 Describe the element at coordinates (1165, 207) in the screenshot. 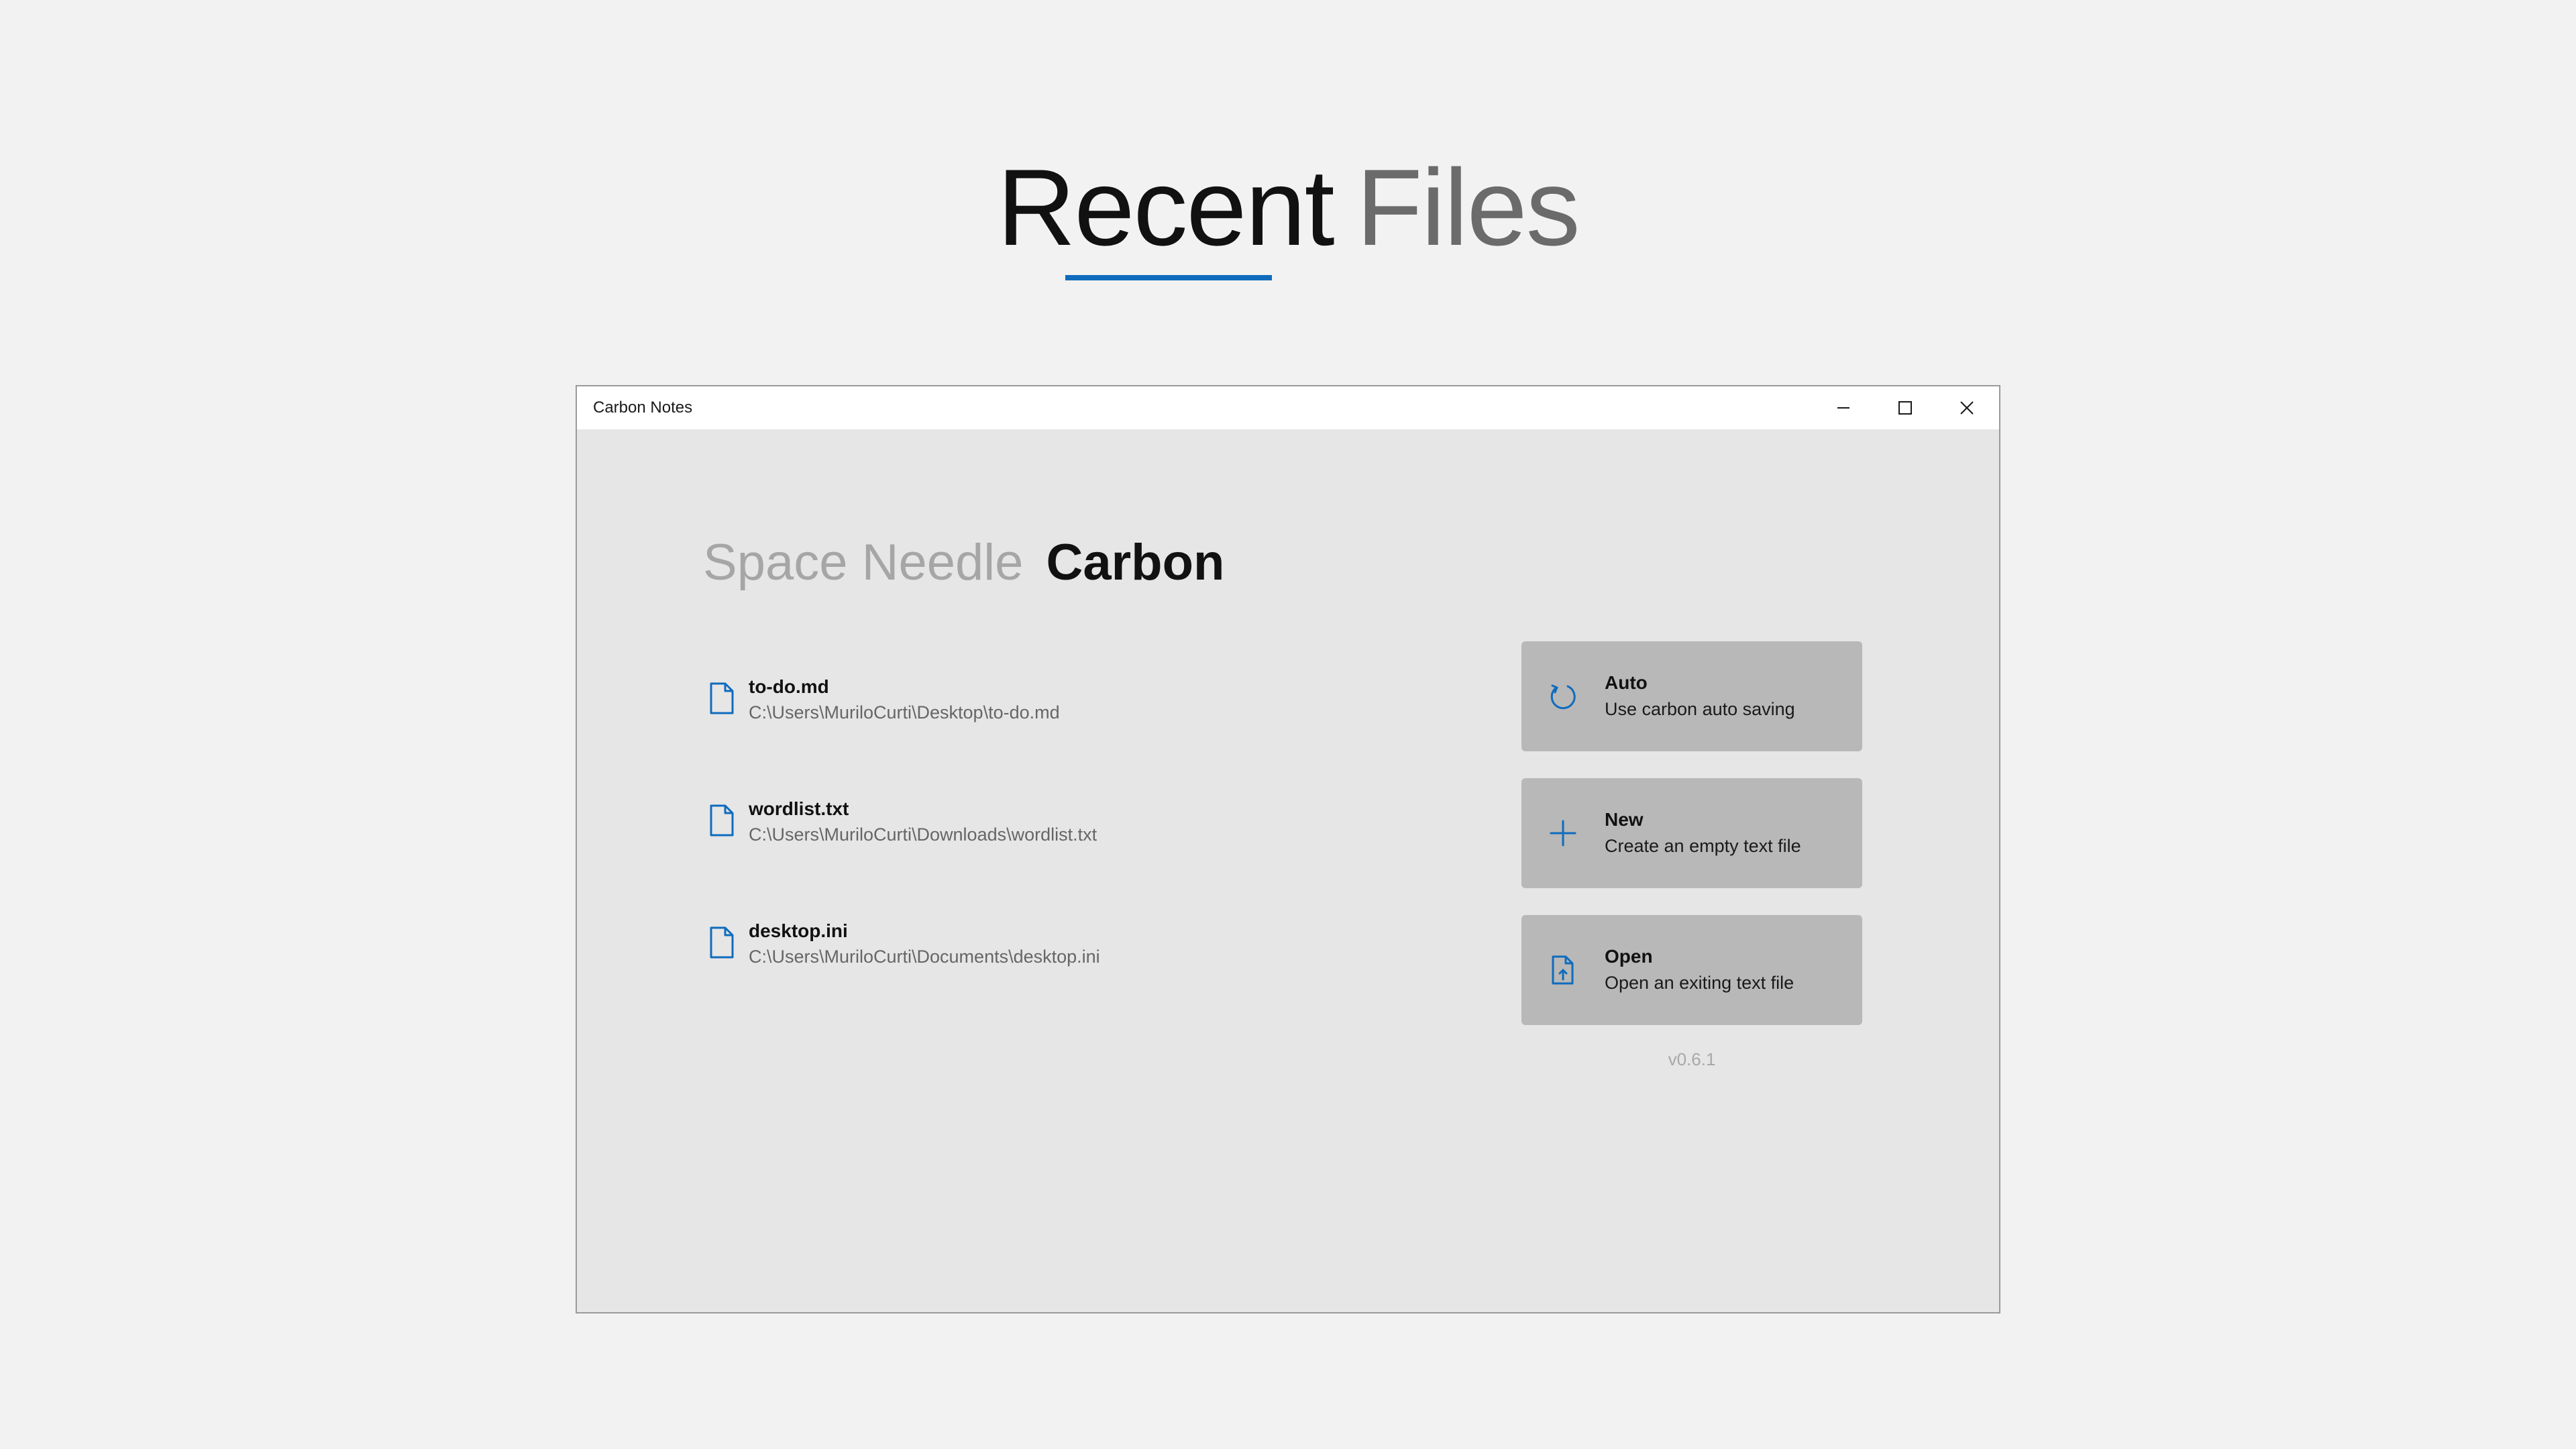

I see `heading-word-recent: Recent` at that location.